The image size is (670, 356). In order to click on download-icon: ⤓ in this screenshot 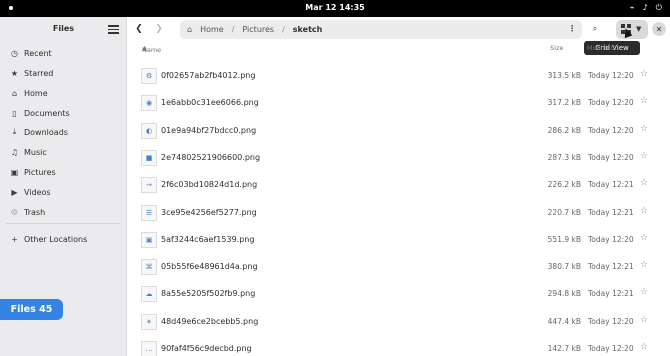, I will do `click(14, 131)`.